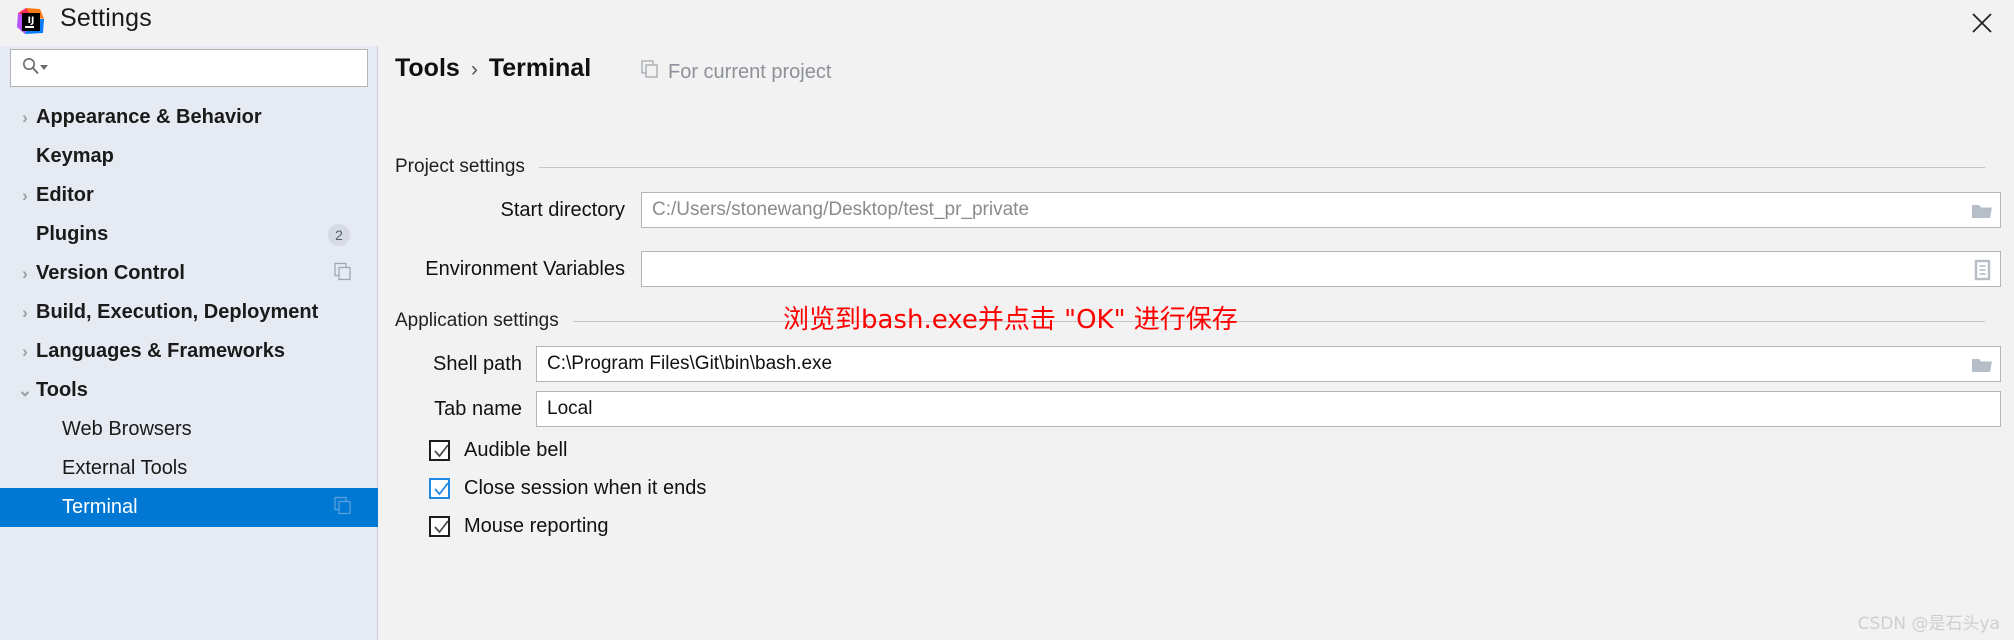  I want to click on chevron-down-icon: ⌄, so click(25, 391).